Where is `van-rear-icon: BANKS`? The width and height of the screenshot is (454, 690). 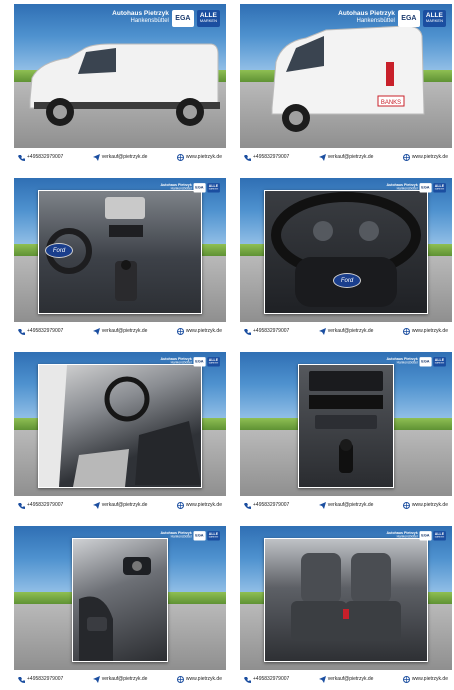
van-rear-icon: BANKS is located at coordinates (348, 78).